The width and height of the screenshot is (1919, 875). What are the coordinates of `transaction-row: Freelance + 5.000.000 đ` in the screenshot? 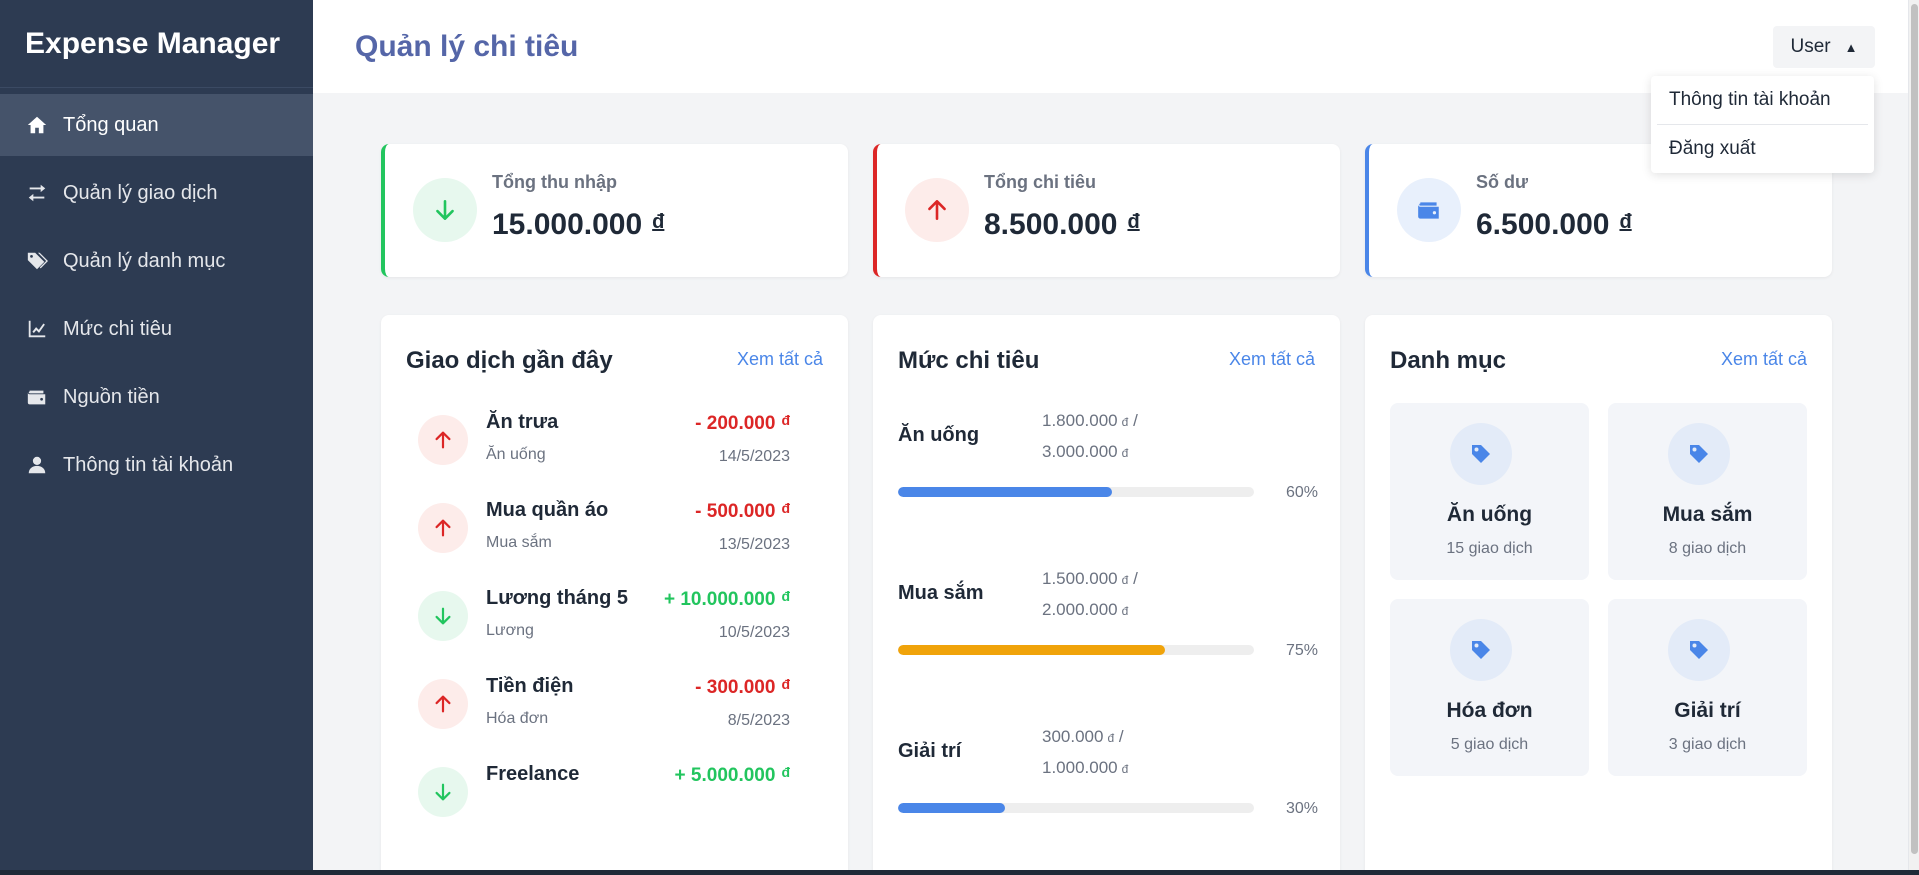 It's located at (616, 791).